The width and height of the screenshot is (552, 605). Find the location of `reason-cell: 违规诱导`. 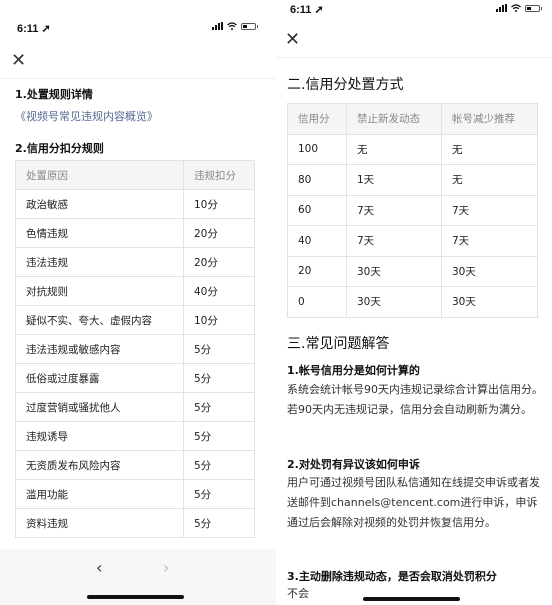

reason-cell: 违规诱导 is located at coordinates (99, 436).